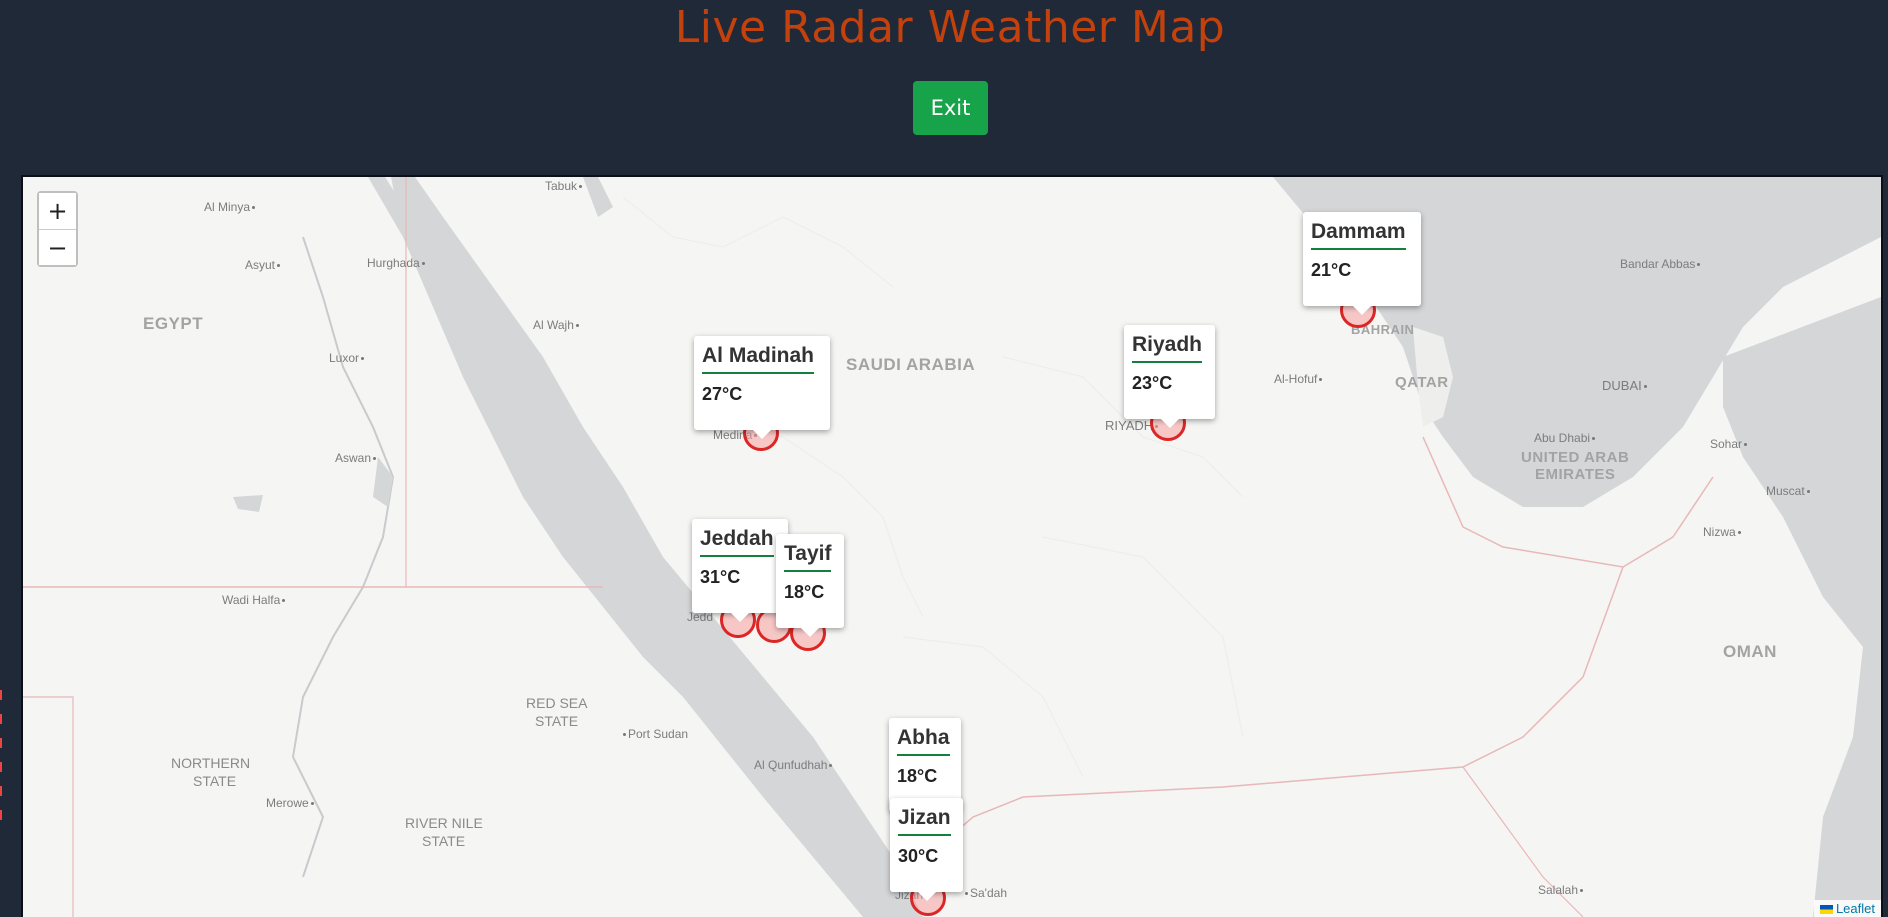 The height and width of the screenshot is (917, 1888). Describe the element at coordinates (722, 394) in the screenshot. I see `popup-station-temp: 27°C` at that location.